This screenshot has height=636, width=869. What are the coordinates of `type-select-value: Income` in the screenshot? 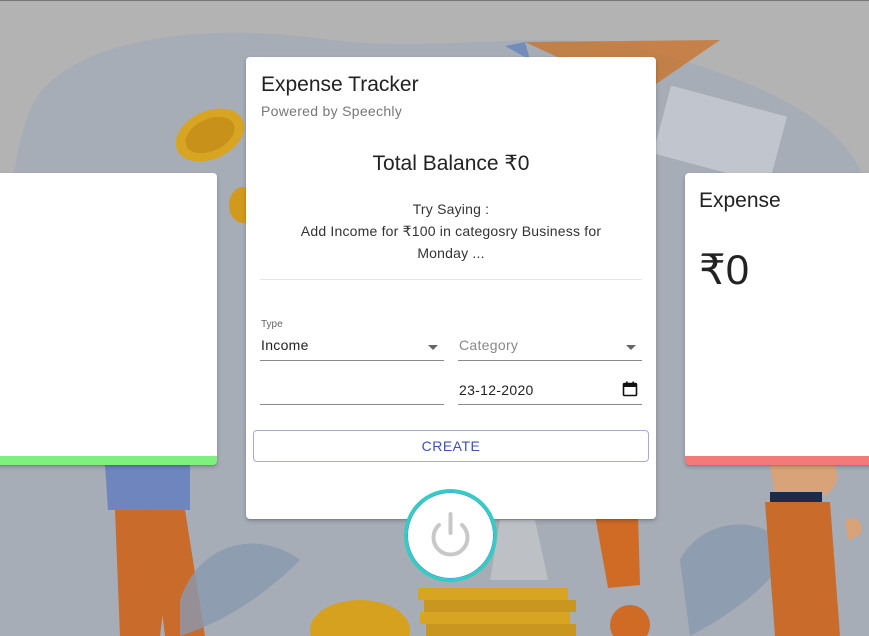 It's located at (285, 345).